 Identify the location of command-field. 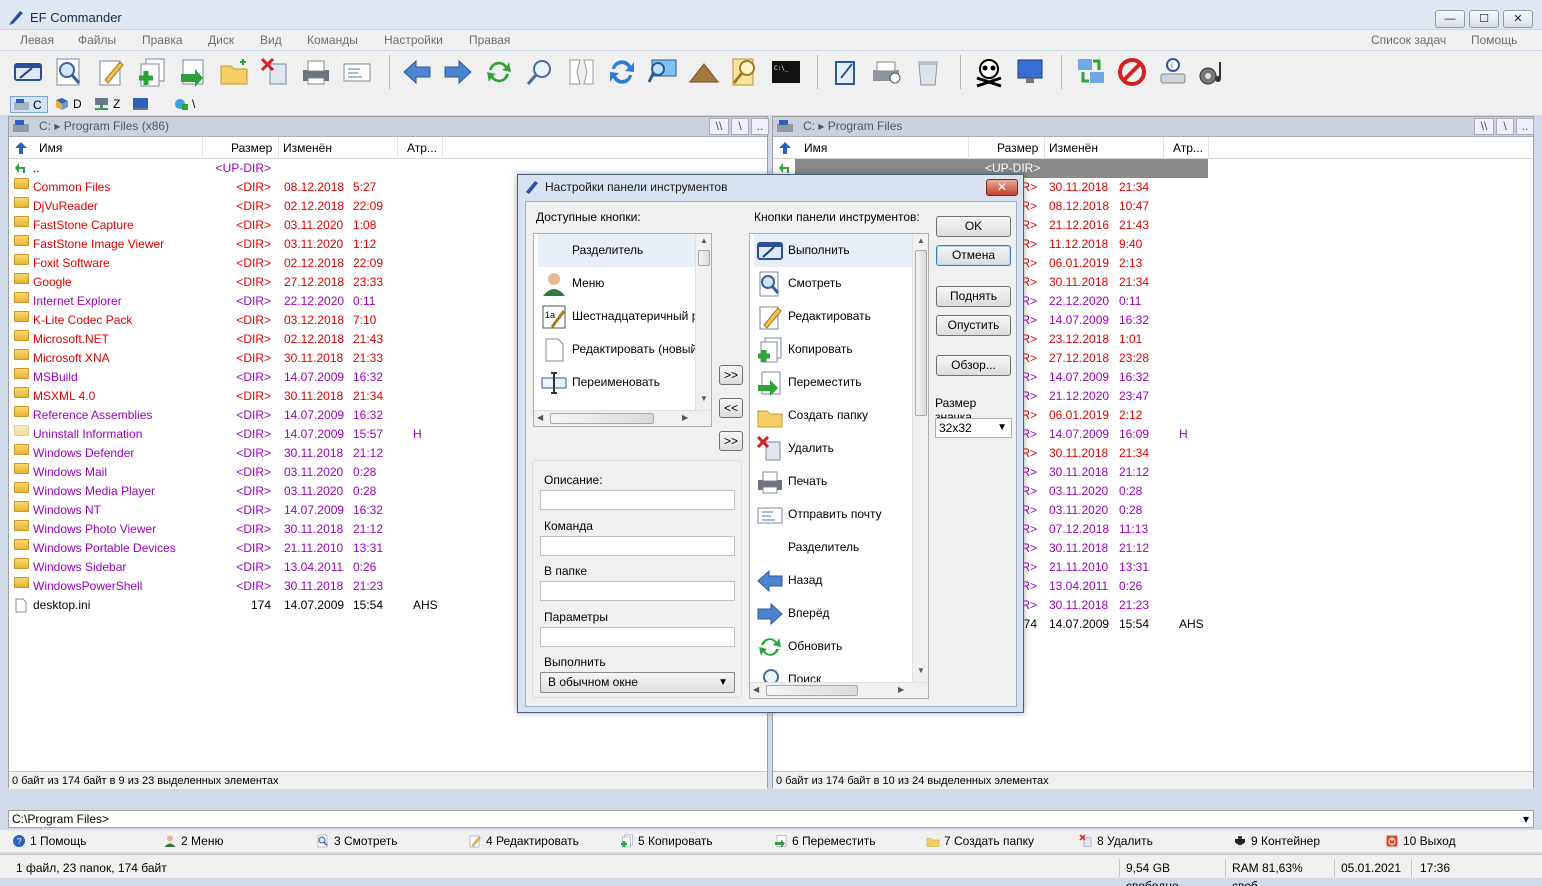
(637, 546).